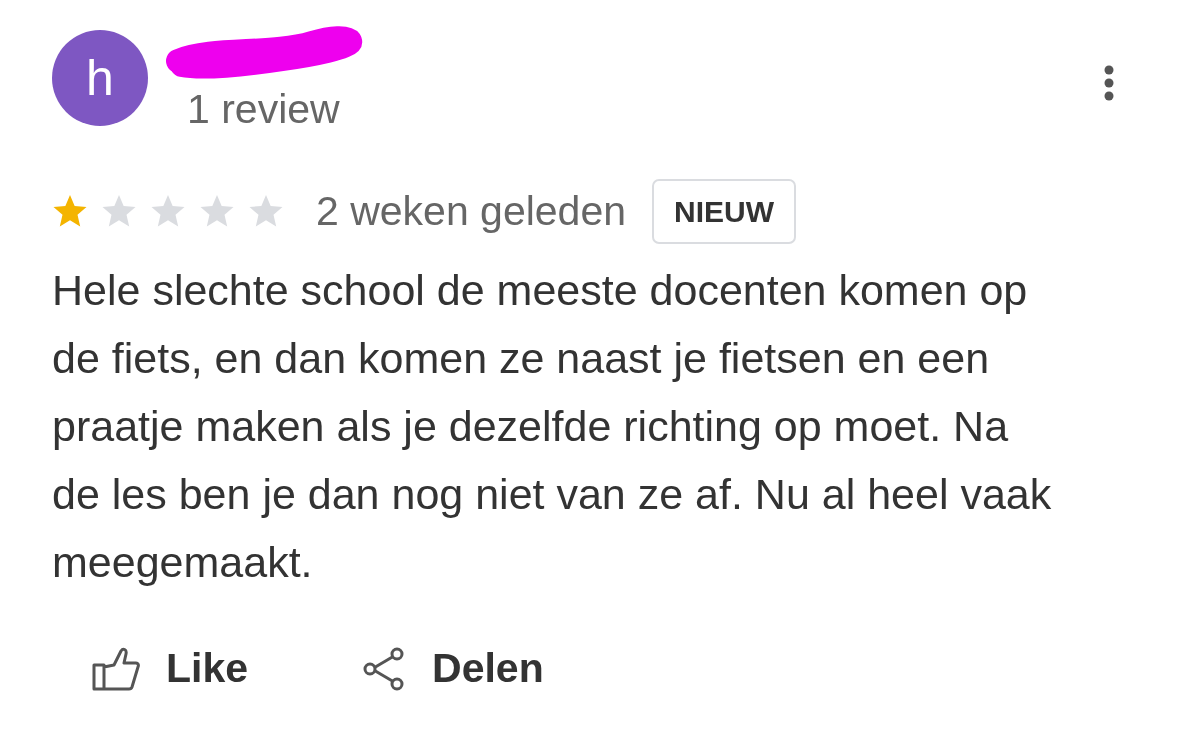 Image resolution: width=1200 pixels, height=741 pixels. I want to click on review-time: 2 weken geleden, so click(471, 211).